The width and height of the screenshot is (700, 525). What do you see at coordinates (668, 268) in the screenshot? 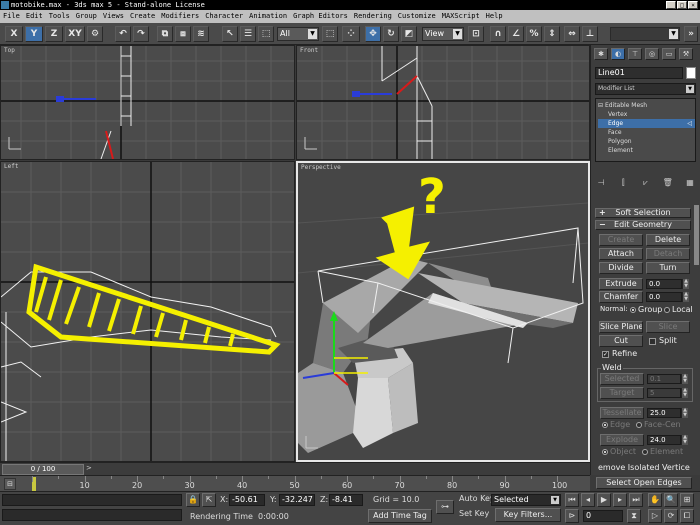
I see `turn-button: Turn` at bounding box center [668, 268].